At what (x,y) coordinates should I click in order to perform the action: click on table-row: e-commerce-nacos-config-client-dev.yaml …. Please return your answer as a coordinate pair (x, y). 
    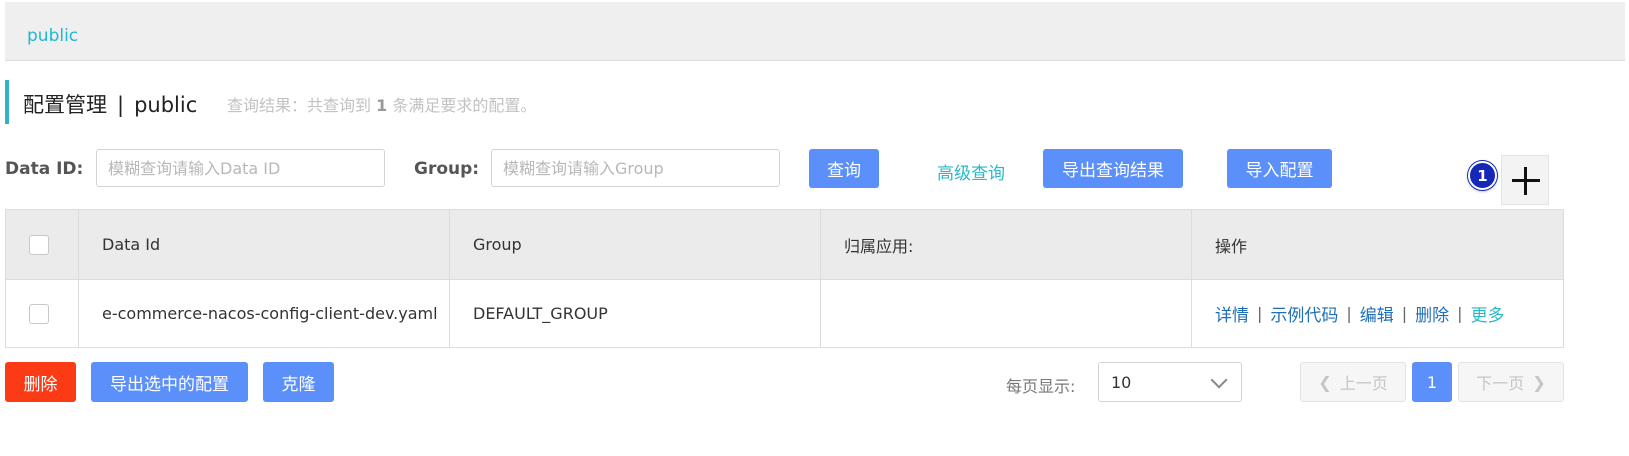
    Looking at the image, I should click on (784, 313).